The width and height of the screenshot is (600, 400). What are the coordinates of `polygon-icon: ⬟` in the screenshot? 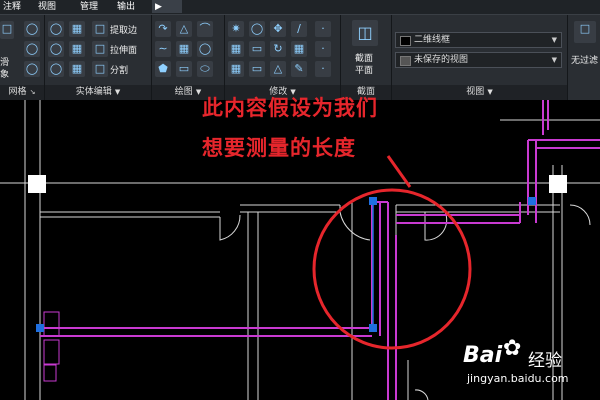 It's located at (163, 69).